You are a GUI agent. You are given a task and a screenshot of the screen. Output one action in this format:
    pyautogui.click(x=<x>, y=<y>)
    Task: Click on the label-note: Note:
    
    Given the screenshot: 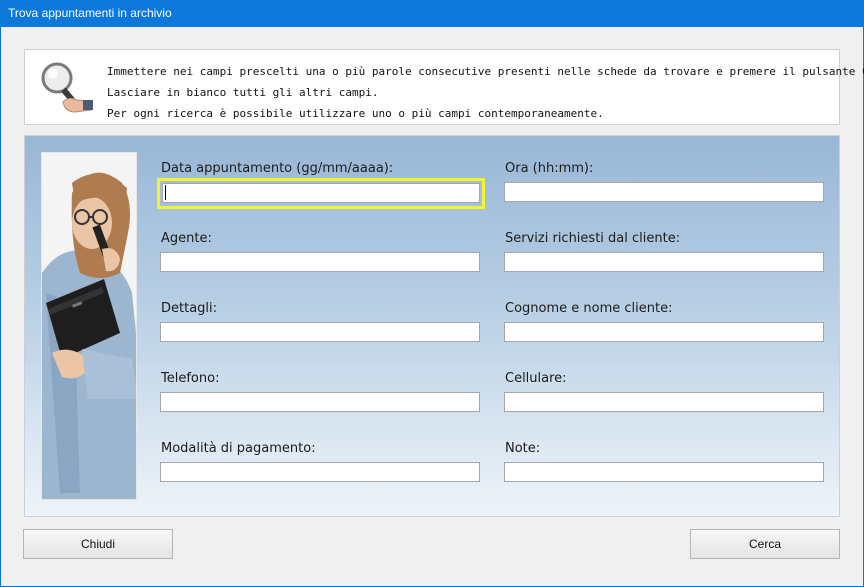 What is the action you would take?
    pyautogui.click(x=523, y=448)
    